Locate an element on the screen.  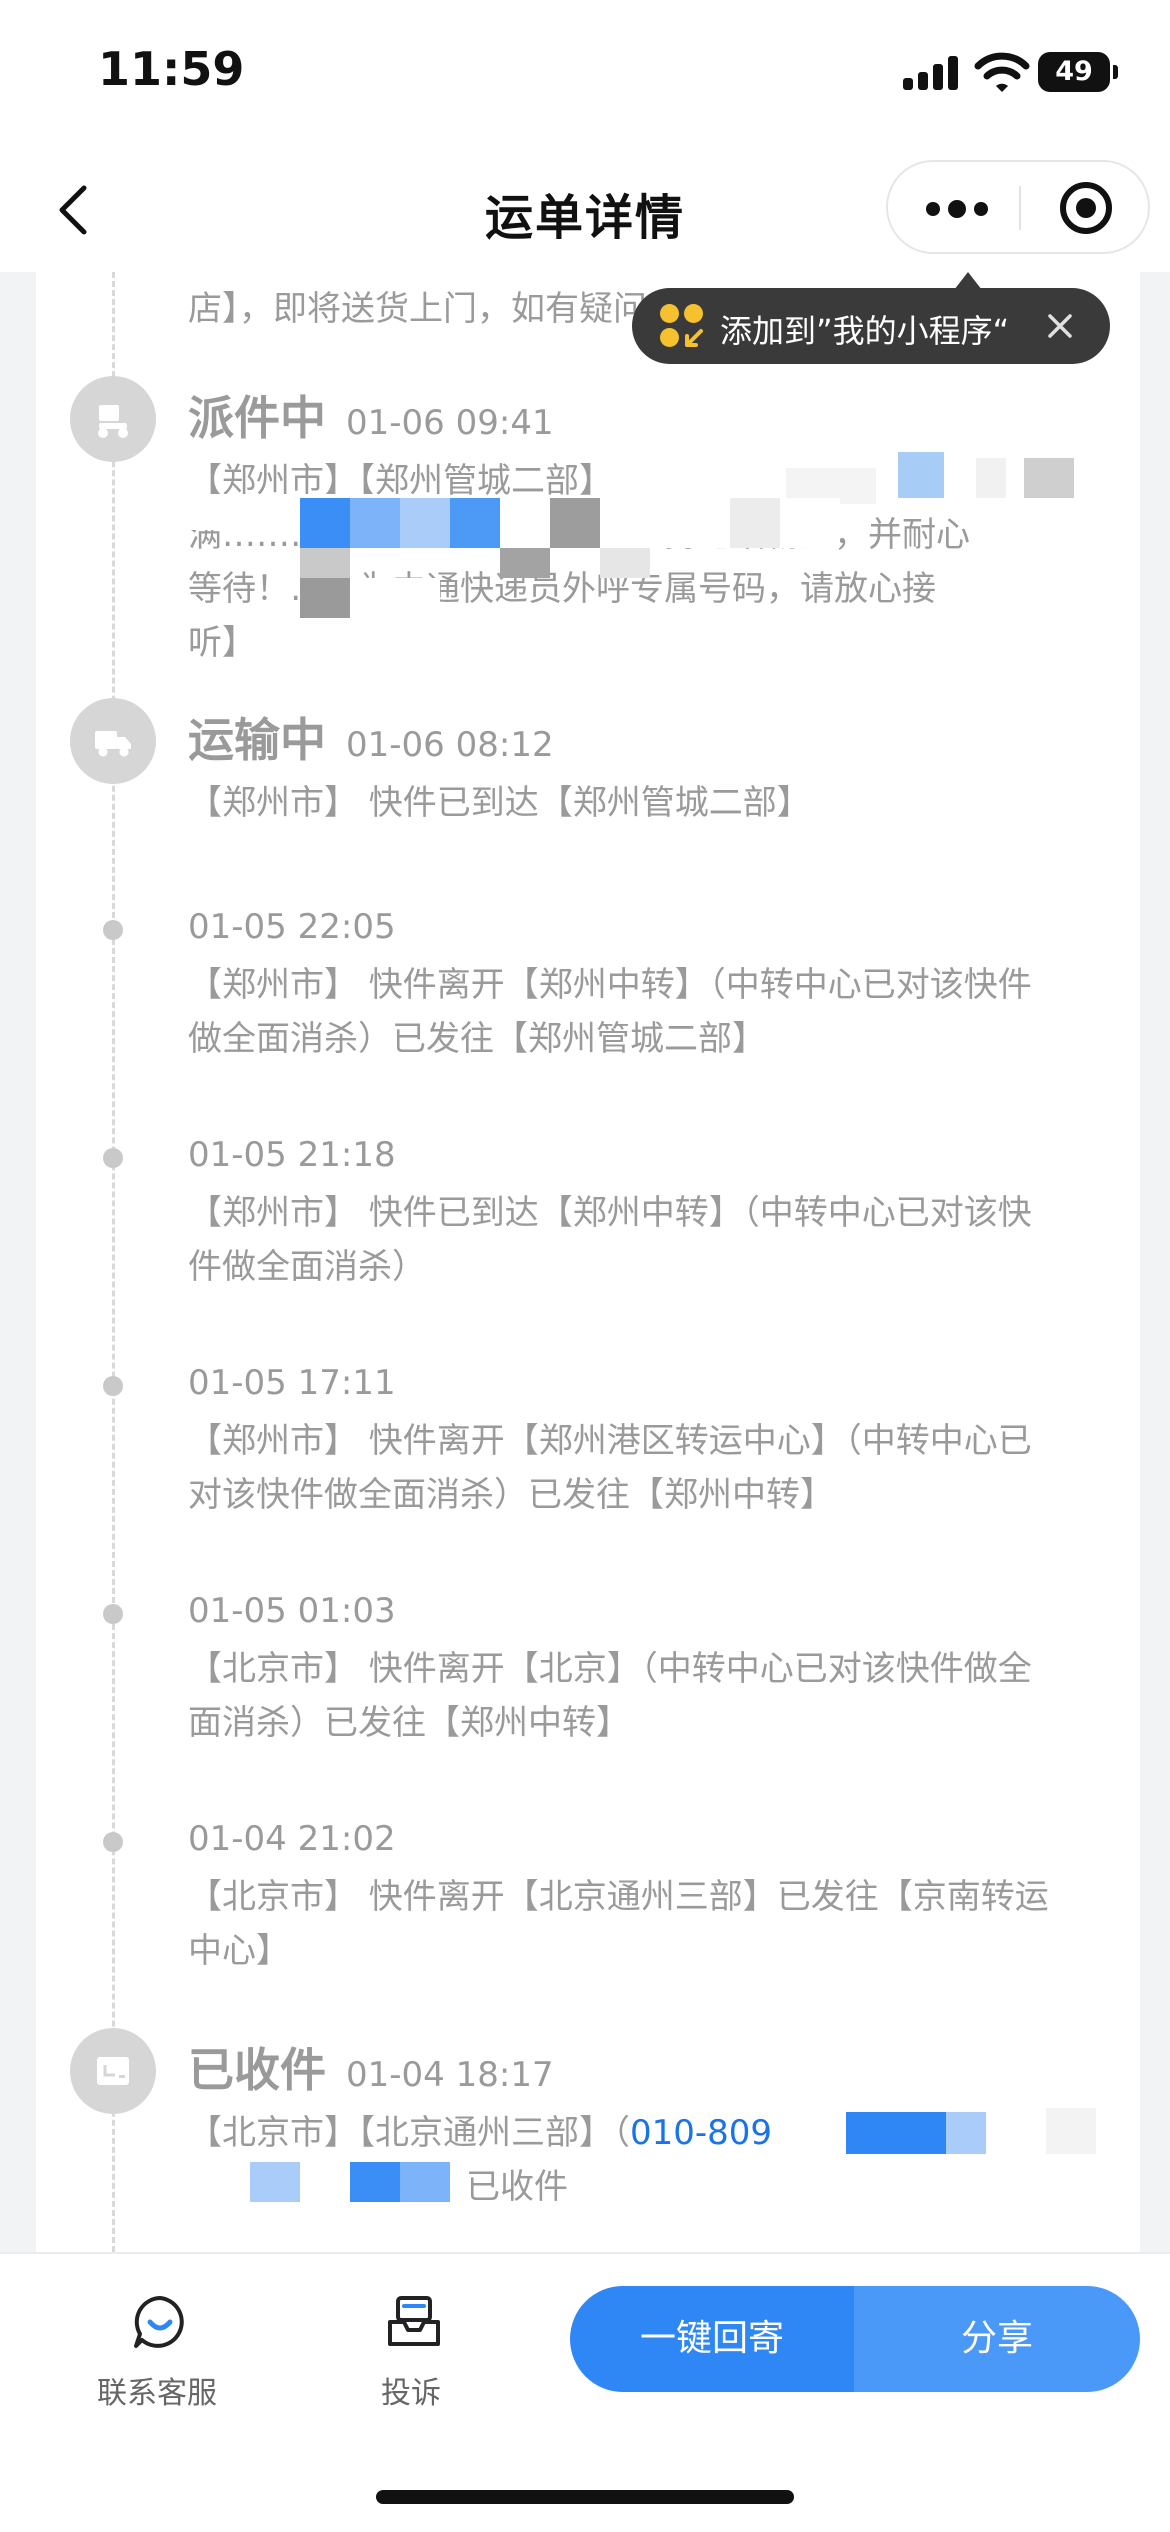
one-click-return-button: 一键回寄 is located at coordinates (712, 2339).